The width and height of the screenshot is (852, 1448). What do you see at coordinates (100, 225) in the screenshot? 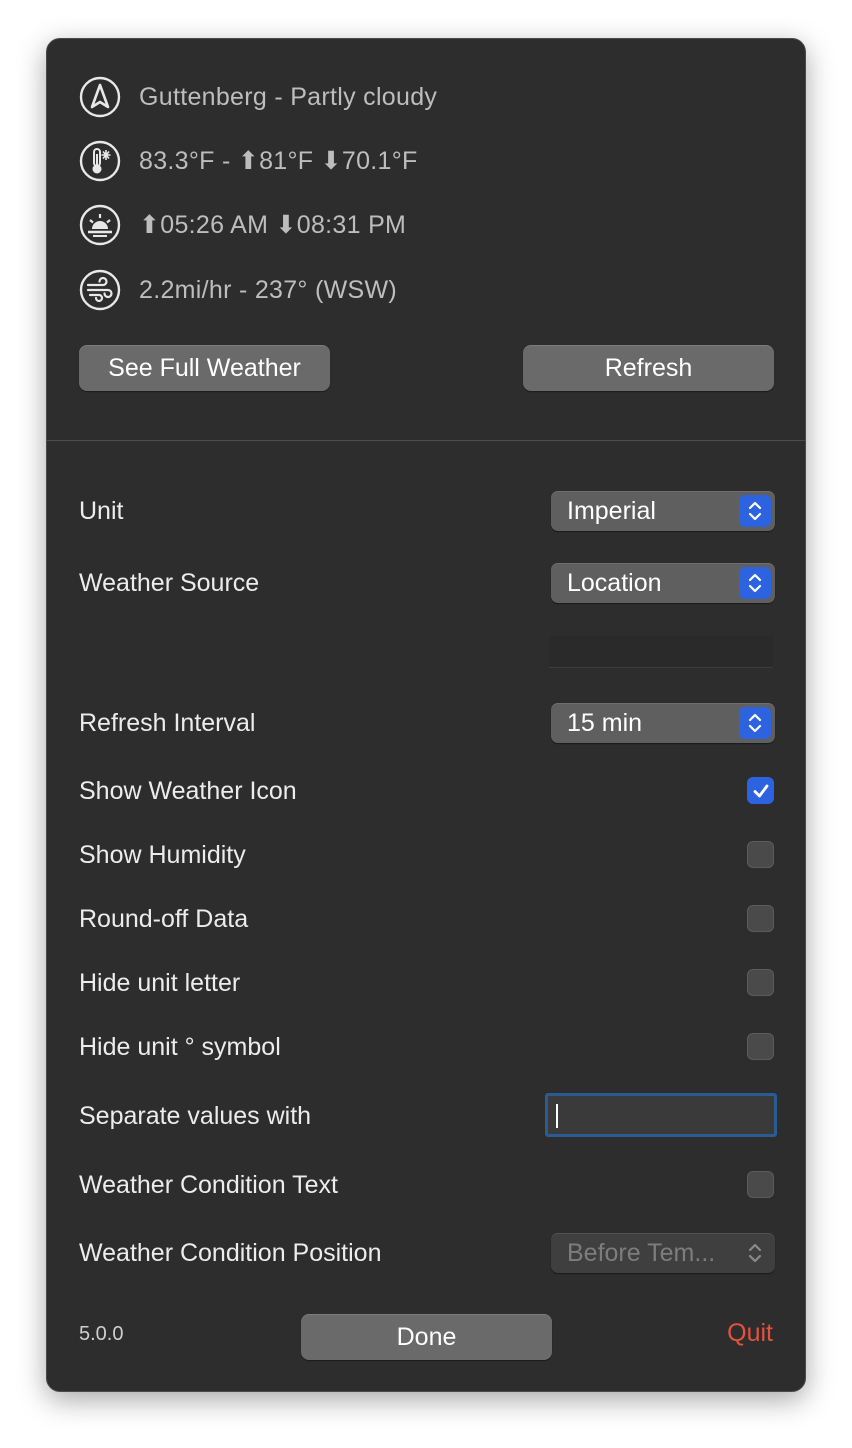
I see `sunrise-icon` at bounding box center [100, 225].